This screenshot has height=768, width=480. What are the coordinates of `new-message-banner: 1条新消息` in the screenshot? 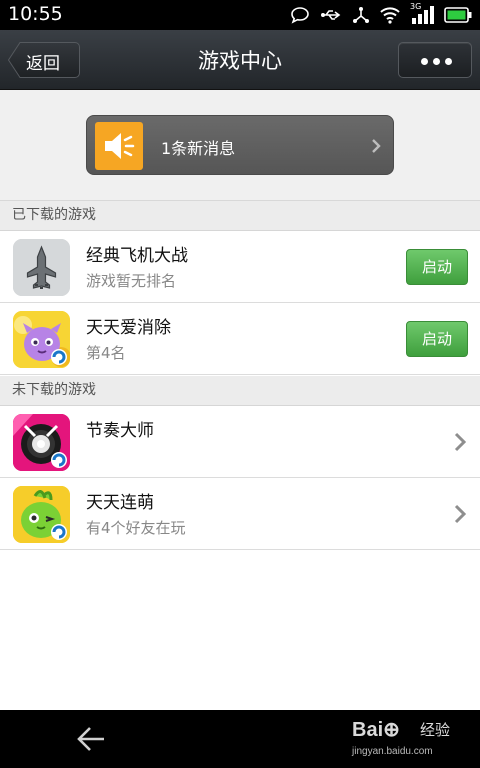 It's located at (240, 145).